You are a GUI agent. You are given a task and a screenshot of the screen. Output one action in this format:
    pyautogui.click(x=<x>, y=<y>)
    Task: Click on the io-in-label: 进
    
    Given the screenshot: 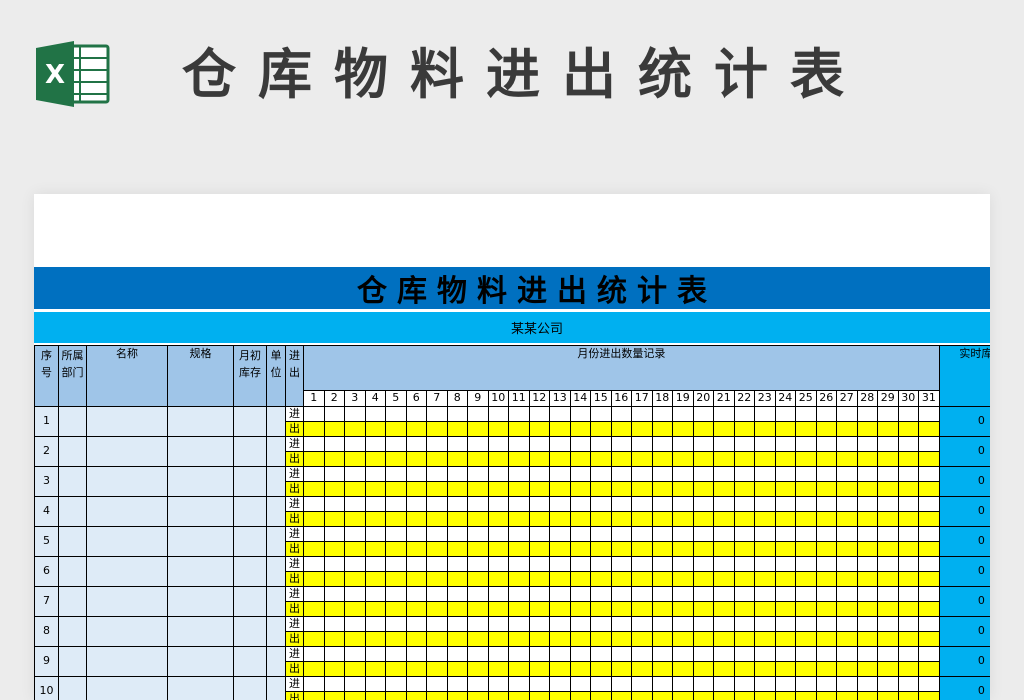 What is the action you would take?
    pyautogui.click(x=294, y=564)
    